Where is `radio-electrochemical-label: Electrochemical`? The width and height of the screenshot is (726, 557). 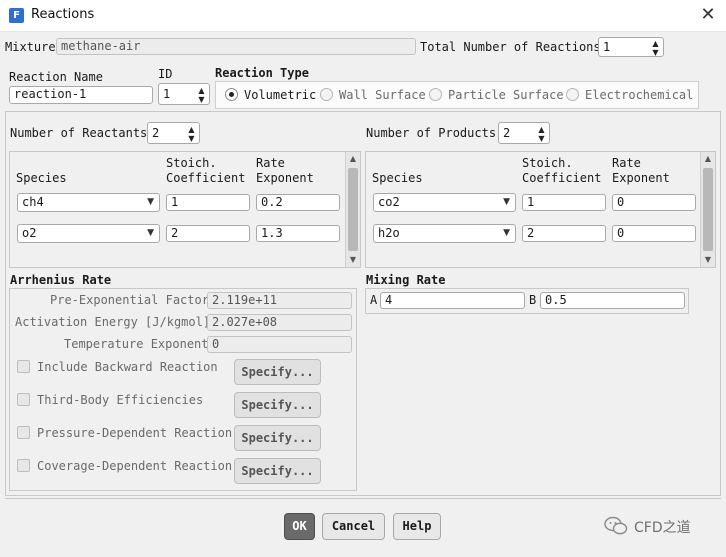
radio-electrochemical-label: Electrochemical is located at coordinates (639, 95).